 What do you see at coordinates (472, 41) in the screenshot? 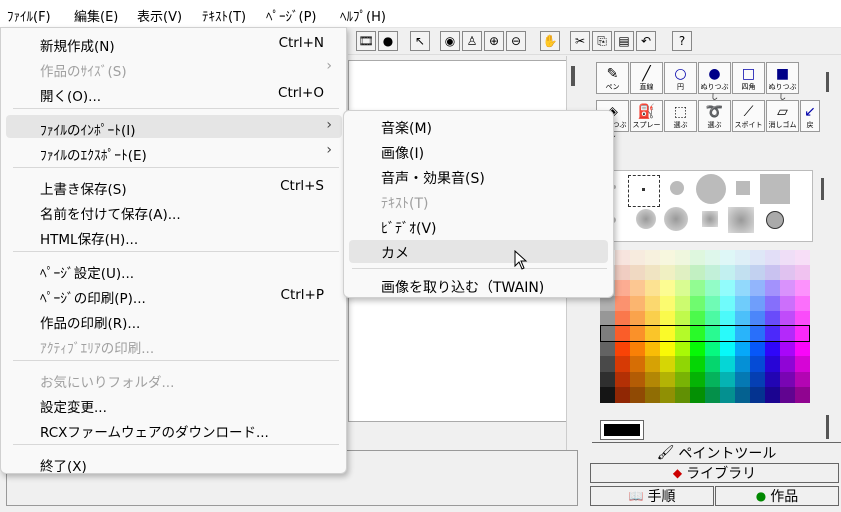
I see `stamp-icon: ♙` at bounding box center [472, 41].